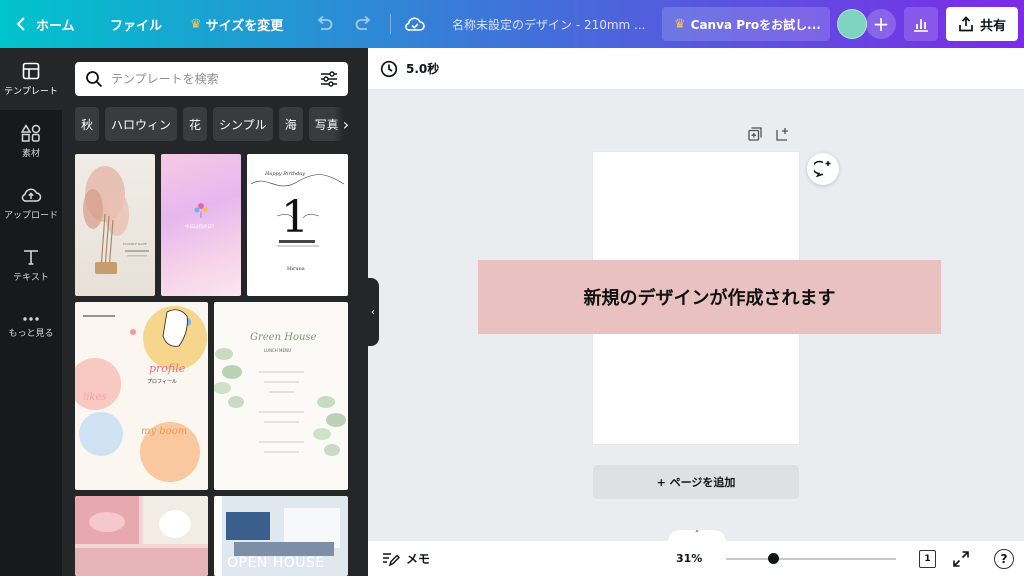 This screenshot has height=576, width=1024. What do you see at coordinates (966, 24) in the screenshot?
I see `share-icon` at bounding box center [966, 24].